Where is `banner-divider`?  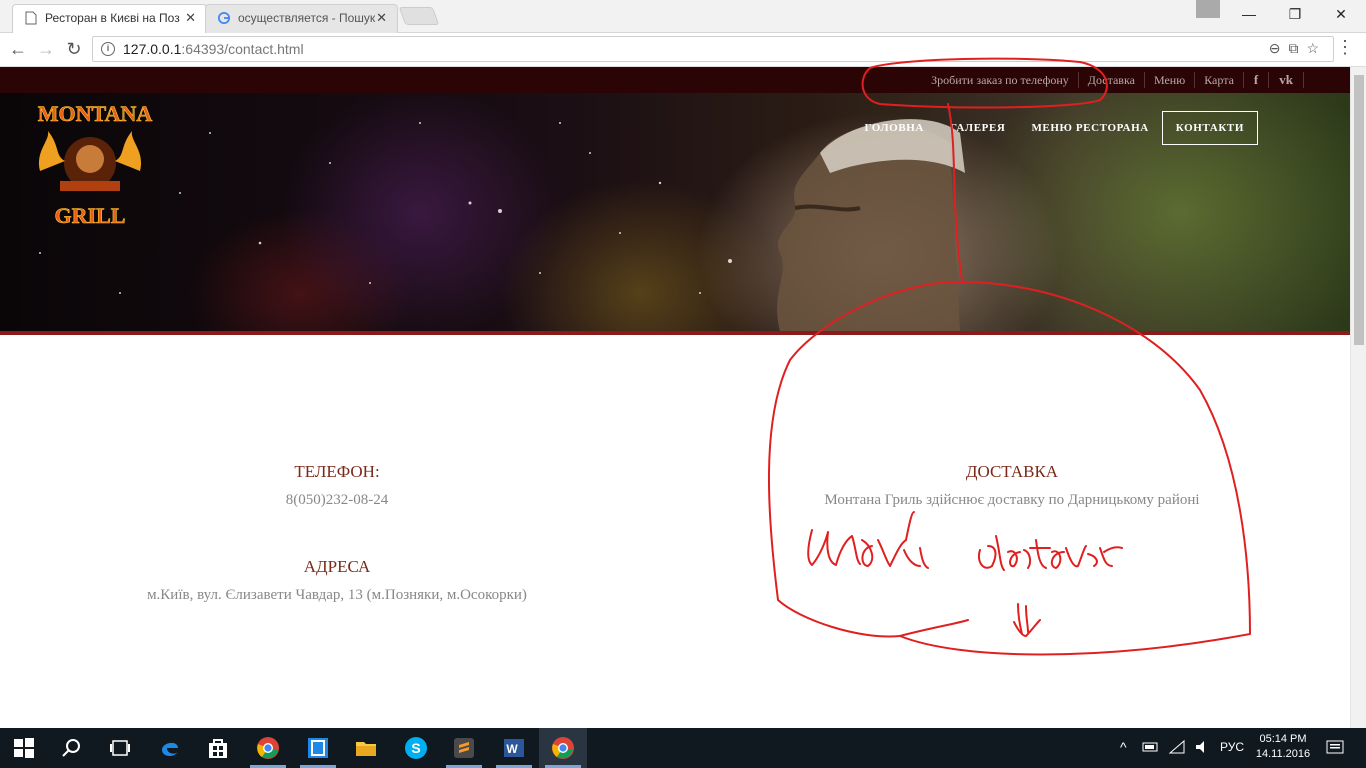
banner-divider is located at coordinates (675, 333).